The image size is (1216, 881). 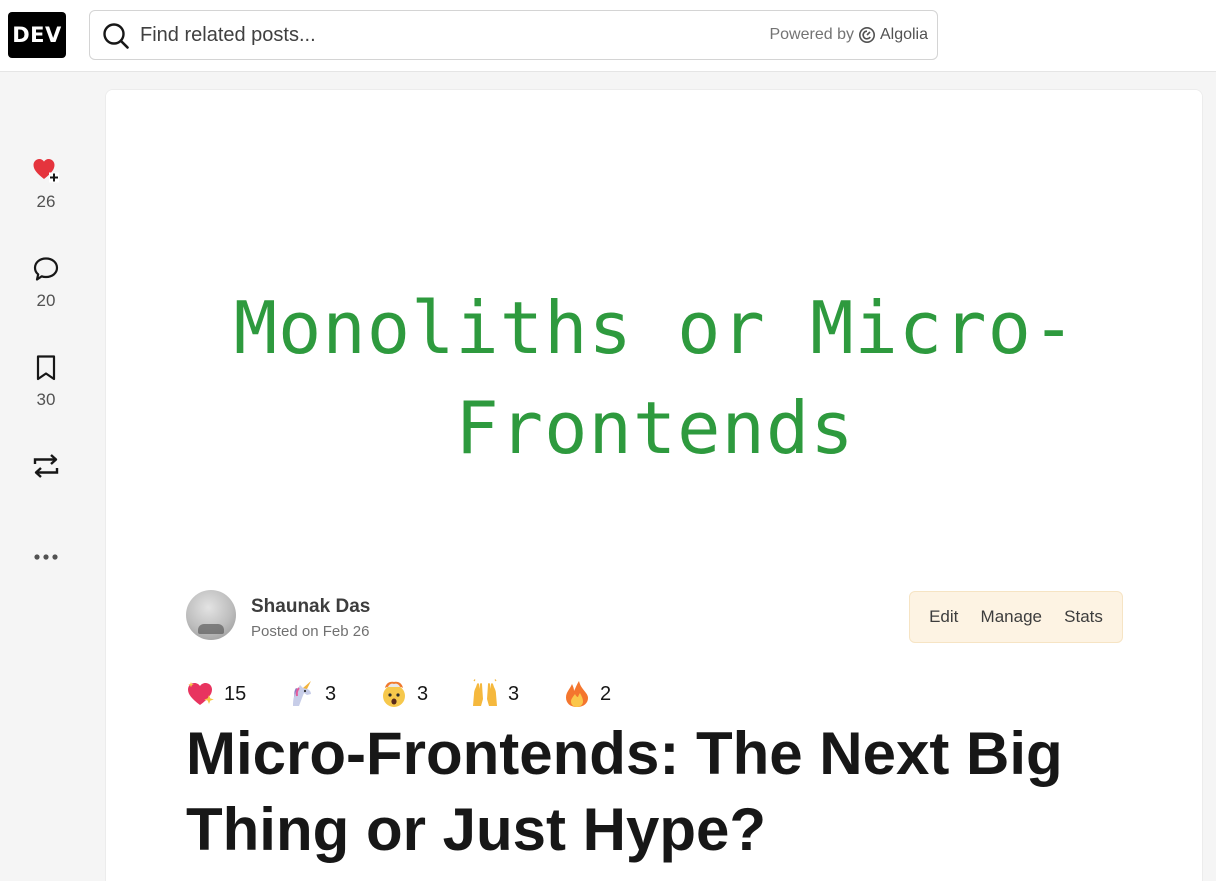 I want to click on search-box: Powered by Algolia, so click(x=513, y=35).